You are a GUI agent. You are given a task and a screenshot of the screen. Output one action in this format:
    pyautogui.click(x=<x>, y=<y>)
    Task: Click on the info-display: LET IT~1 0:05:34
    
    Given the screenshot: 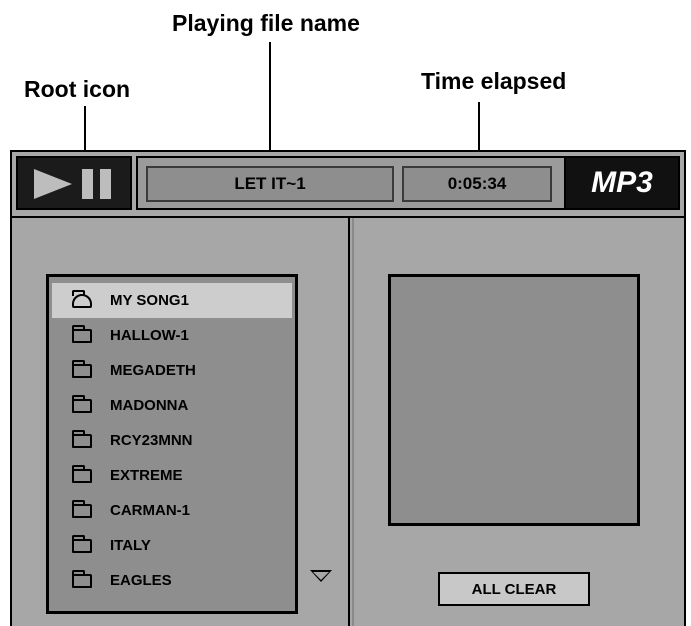 What is the action you would take?
    pyautogui.click(x=351, y=183)
    